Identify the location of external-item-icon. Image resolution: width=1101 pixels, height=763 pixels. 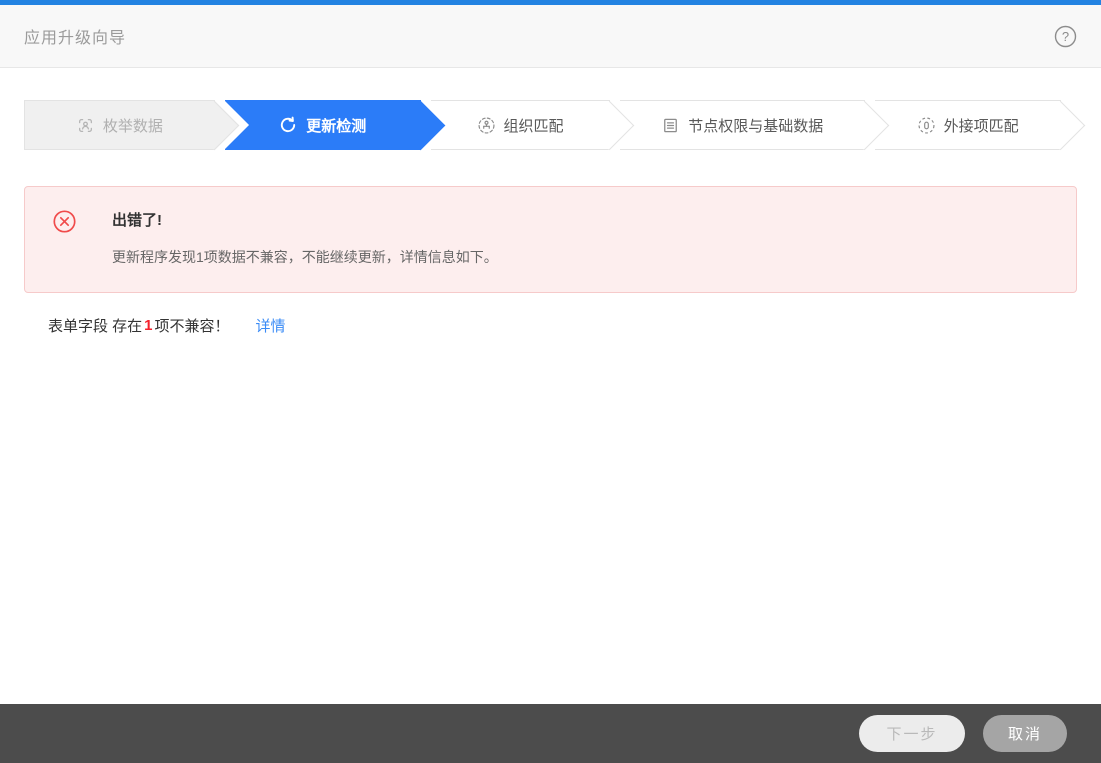
(926, 125).